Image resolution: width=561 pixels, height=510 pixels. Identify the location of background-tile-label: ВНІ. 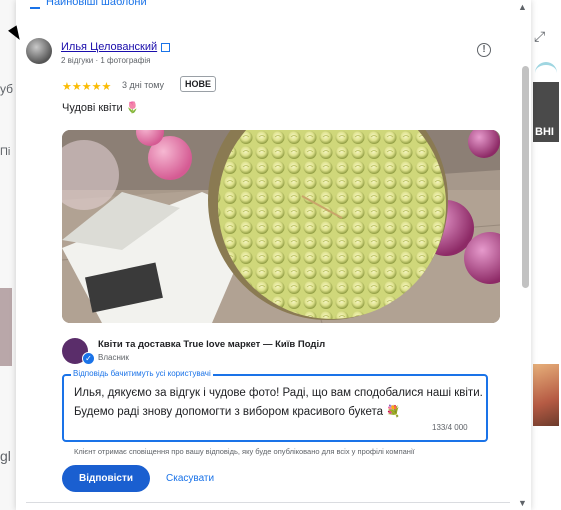
(544, 132).